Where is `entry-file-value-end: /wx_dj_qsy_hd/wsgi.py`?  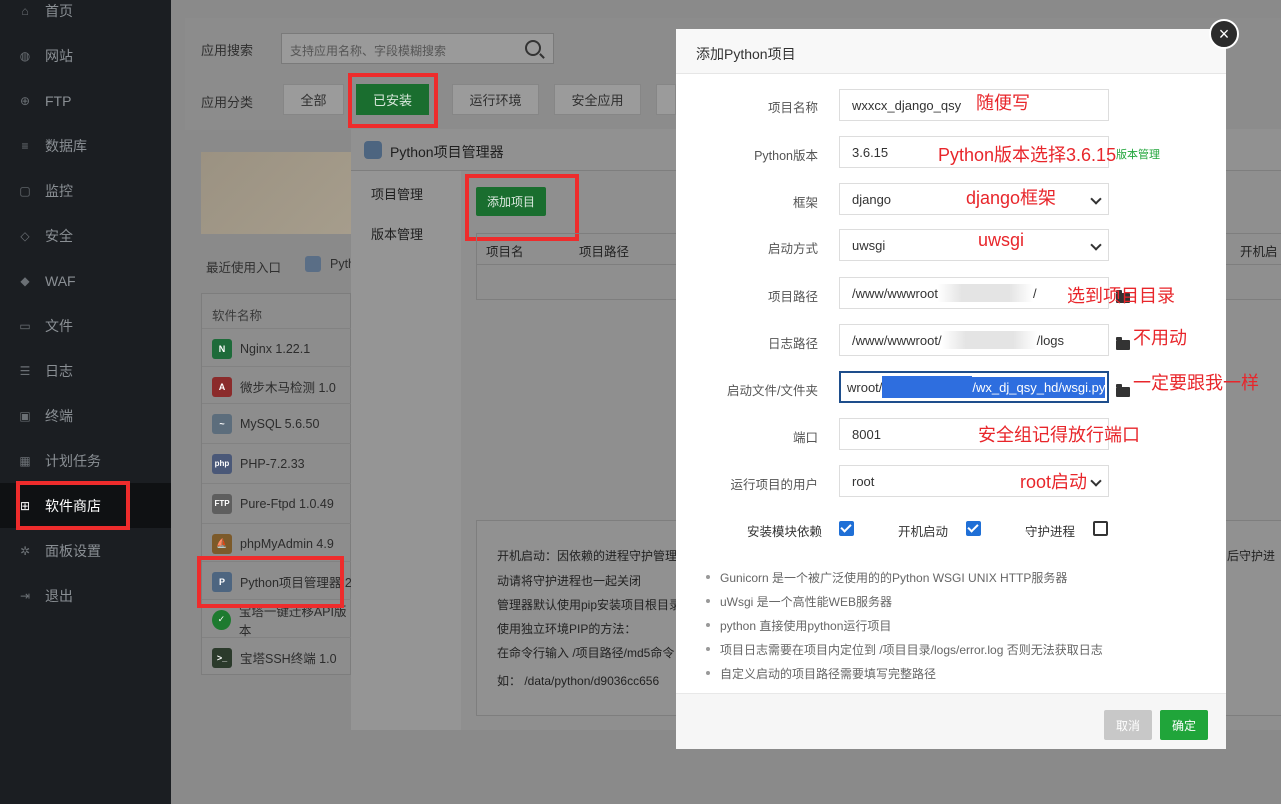 entry-file-value-end: /wx_dj_qsy_hd/wsgi.py is located at coordinates (1039, 387).